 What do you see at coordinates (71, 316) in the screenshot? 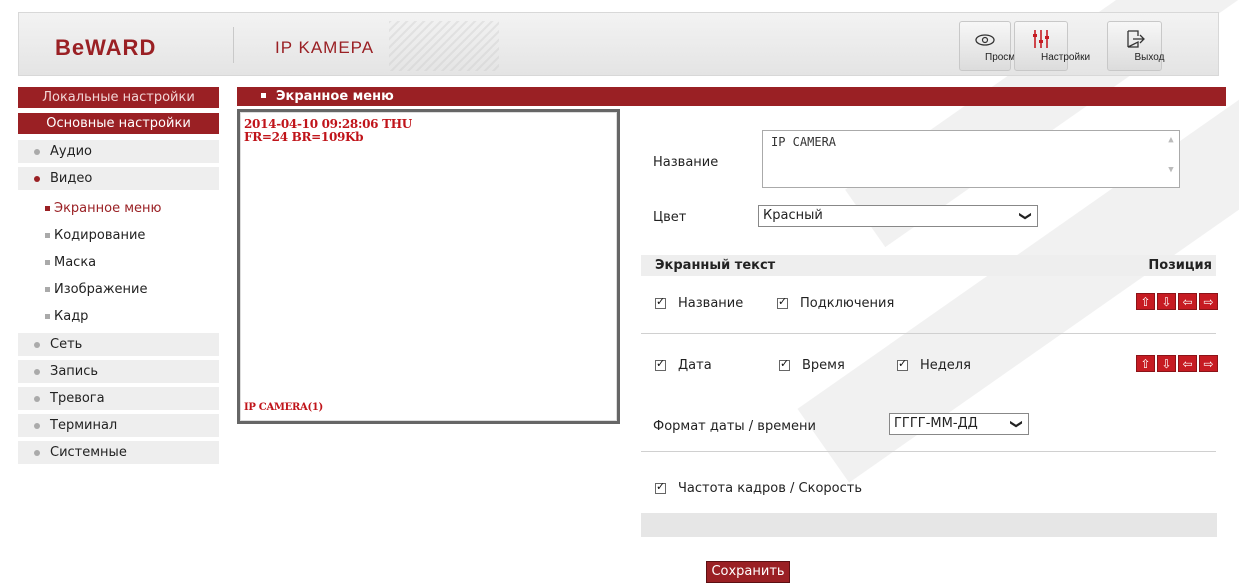
I see `sidebar-sub-label: Кадр` at bounding box center [71, 316].